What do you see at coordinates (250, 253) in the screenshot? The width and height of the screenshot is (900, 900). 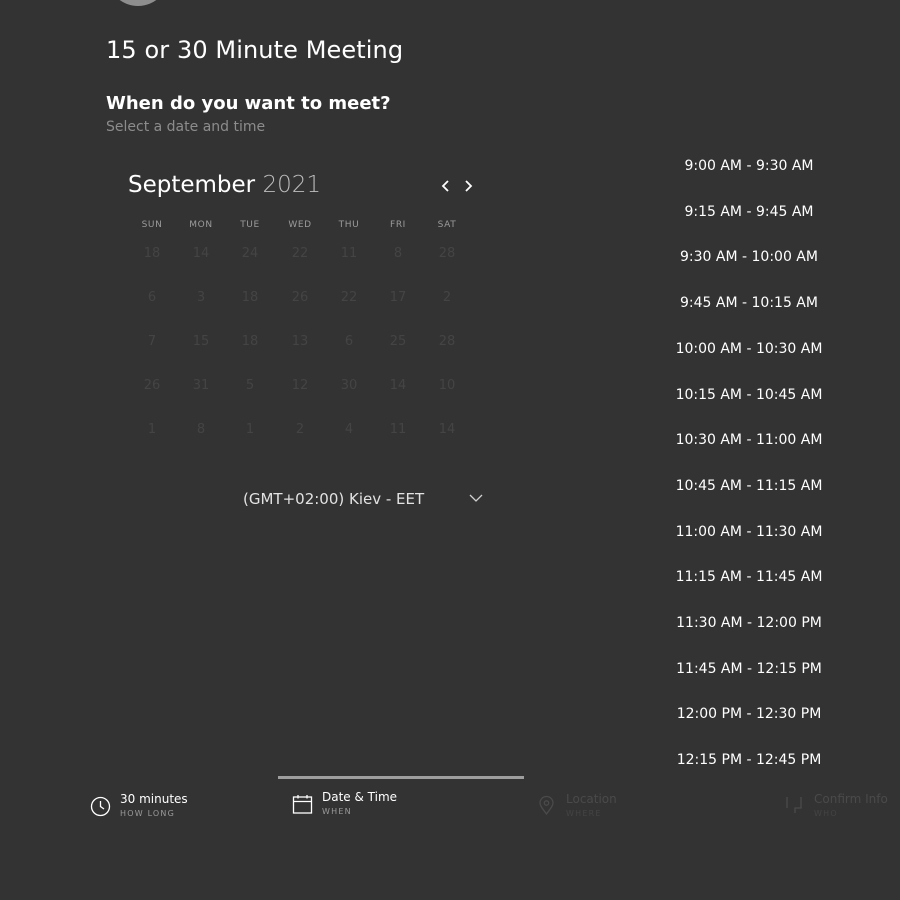 I see `calendar-day: 24` at bounding box center [250, 253].